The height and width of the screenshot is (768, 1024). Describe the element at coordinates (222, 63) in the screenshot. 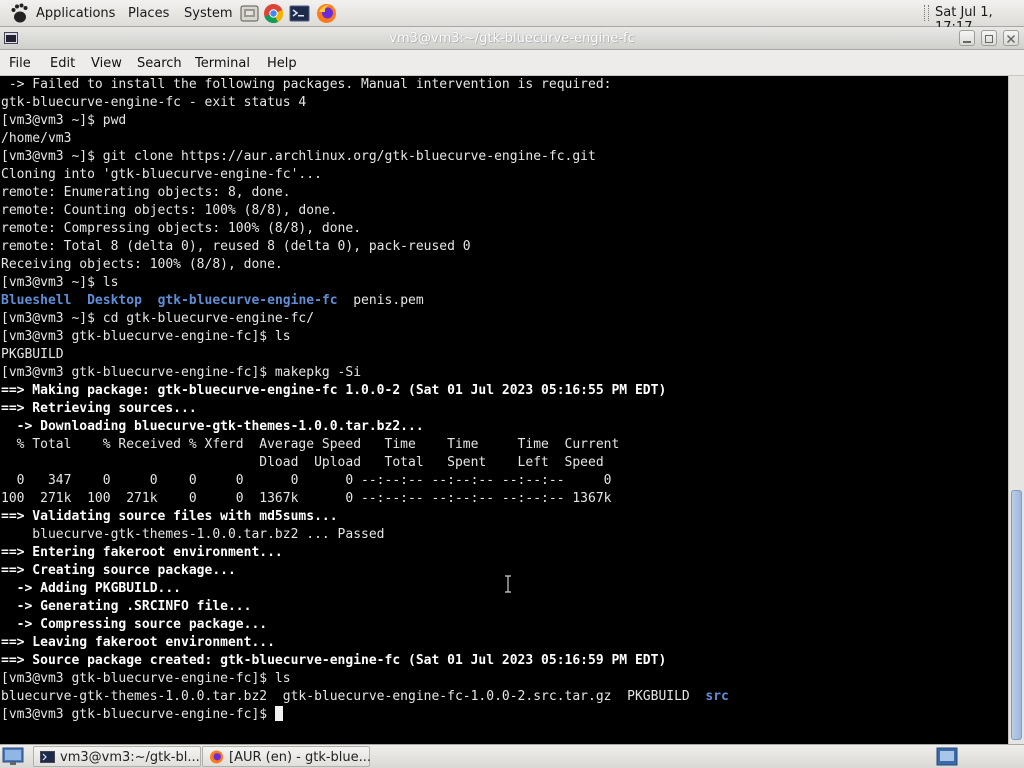

I see `menu-terminal: Terminal` at that location.